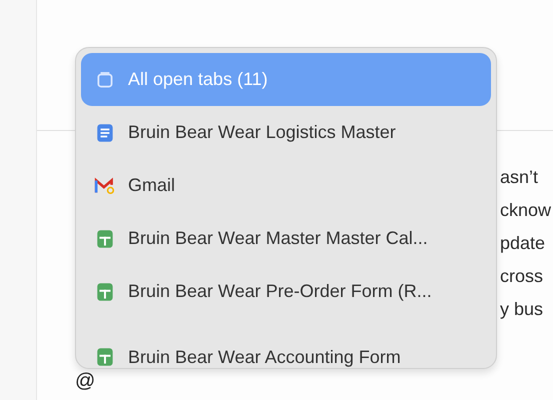 This screenshot has height=400, width=553. Describe the element at coordinates (526, 210) in the screenshot. I see `body-text: cknow` at that location.